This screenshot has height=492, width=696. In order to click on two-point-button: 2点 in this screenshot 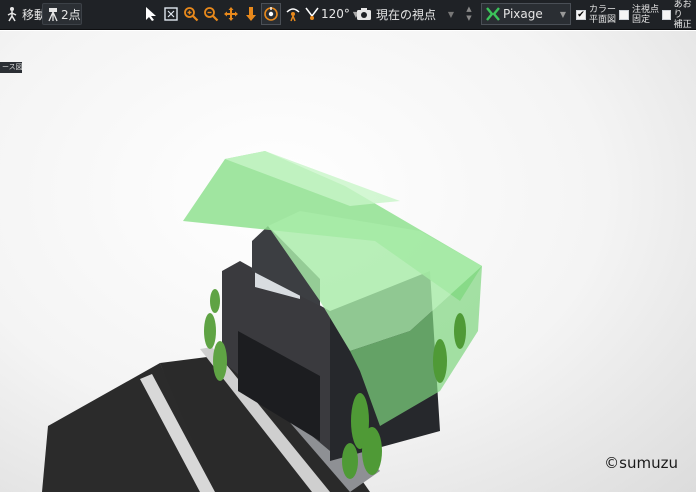, I will do `click(62, 14)`.